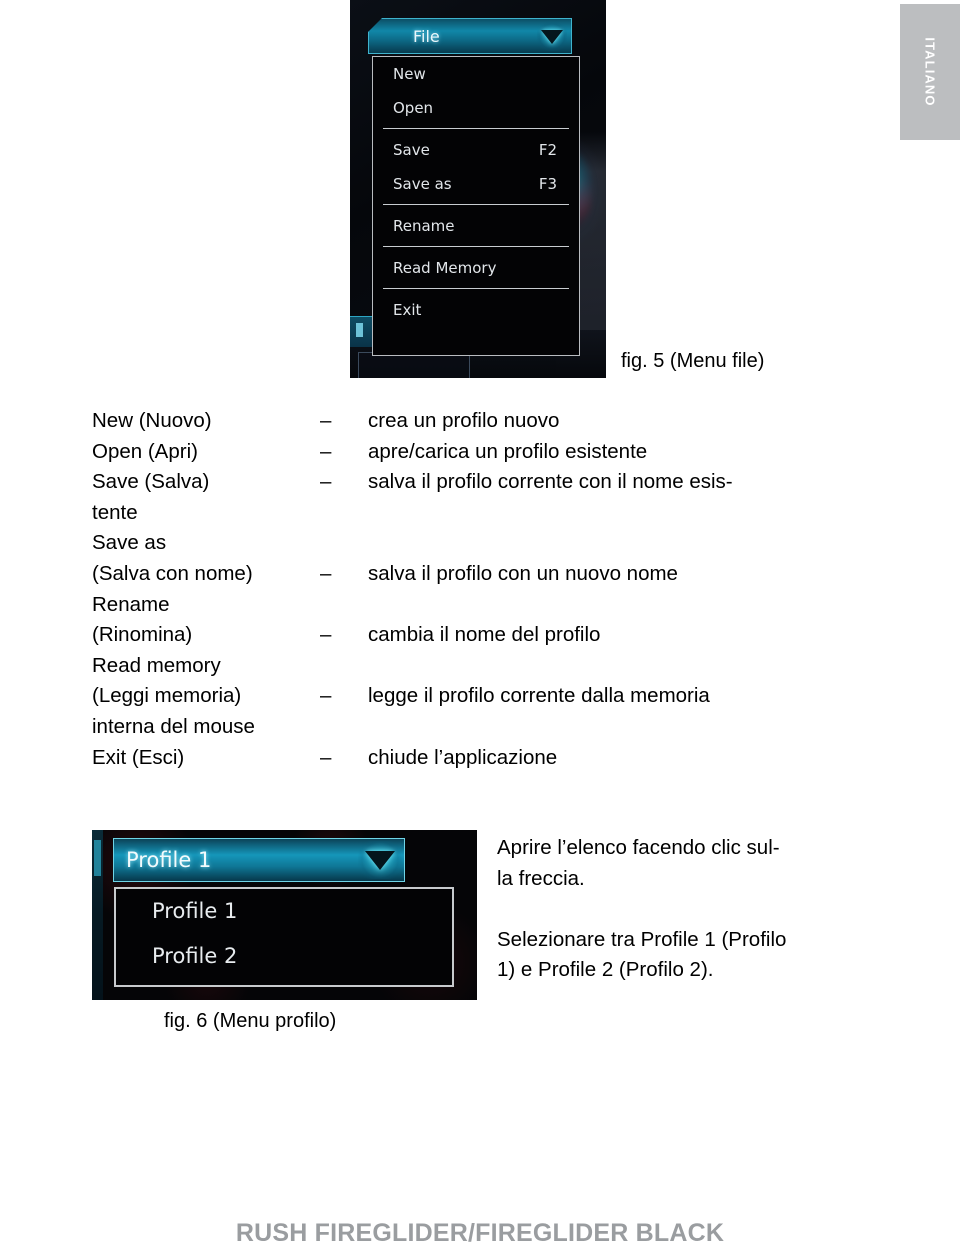  Describe the element at coordinates (476, 184) in the screenshot. I see `menu-item-save-as: Save as F3` at that location.